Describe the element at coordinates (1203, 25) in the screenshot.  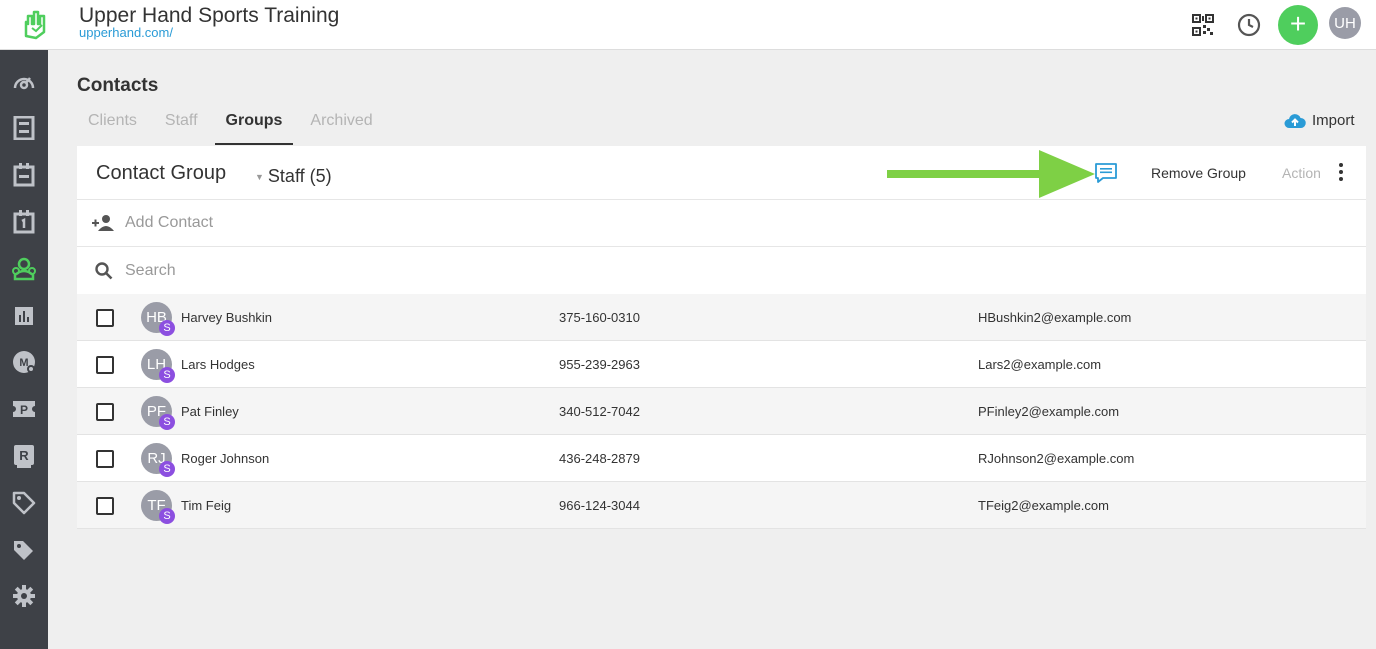
I see `qr-code-icon` at that location.